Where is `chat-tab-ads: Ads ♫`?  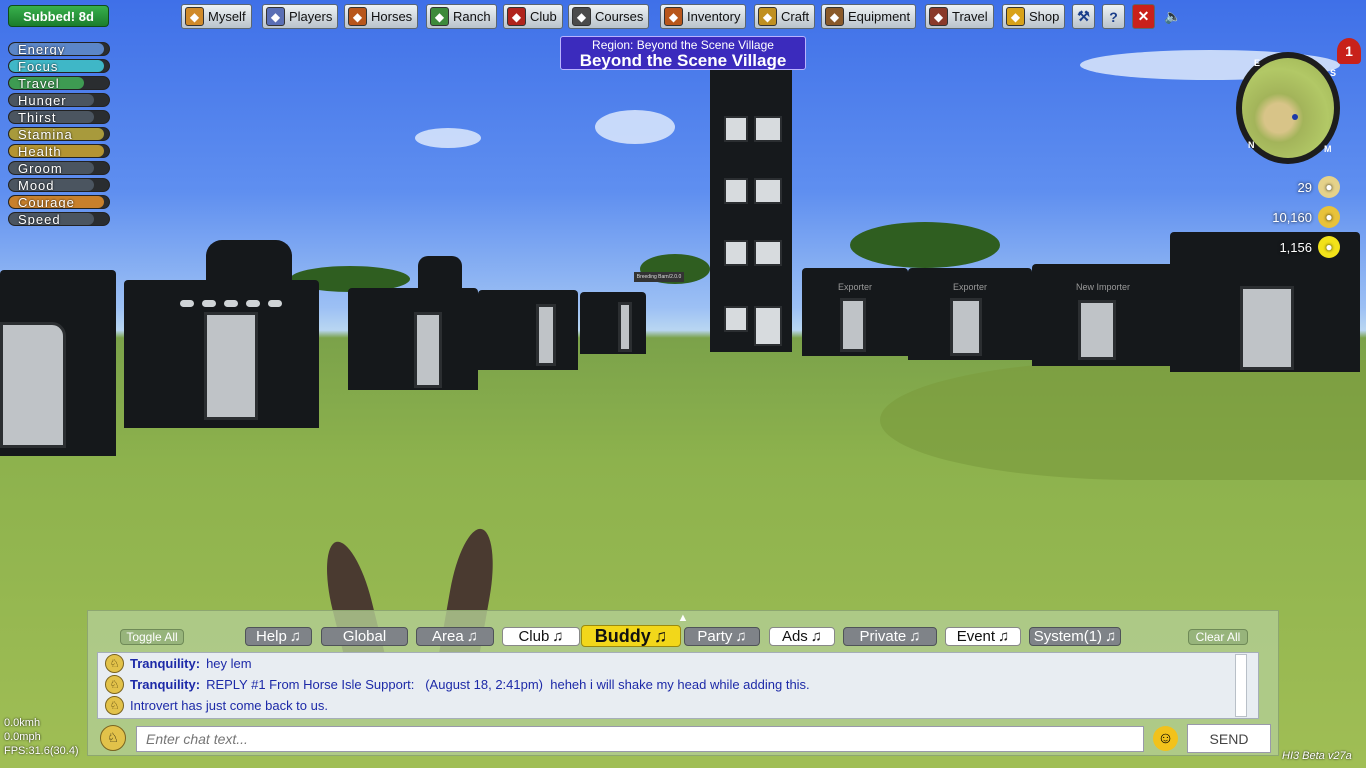
chat-tab-ads: Ads ♫ is located at coordinates (802, 636).